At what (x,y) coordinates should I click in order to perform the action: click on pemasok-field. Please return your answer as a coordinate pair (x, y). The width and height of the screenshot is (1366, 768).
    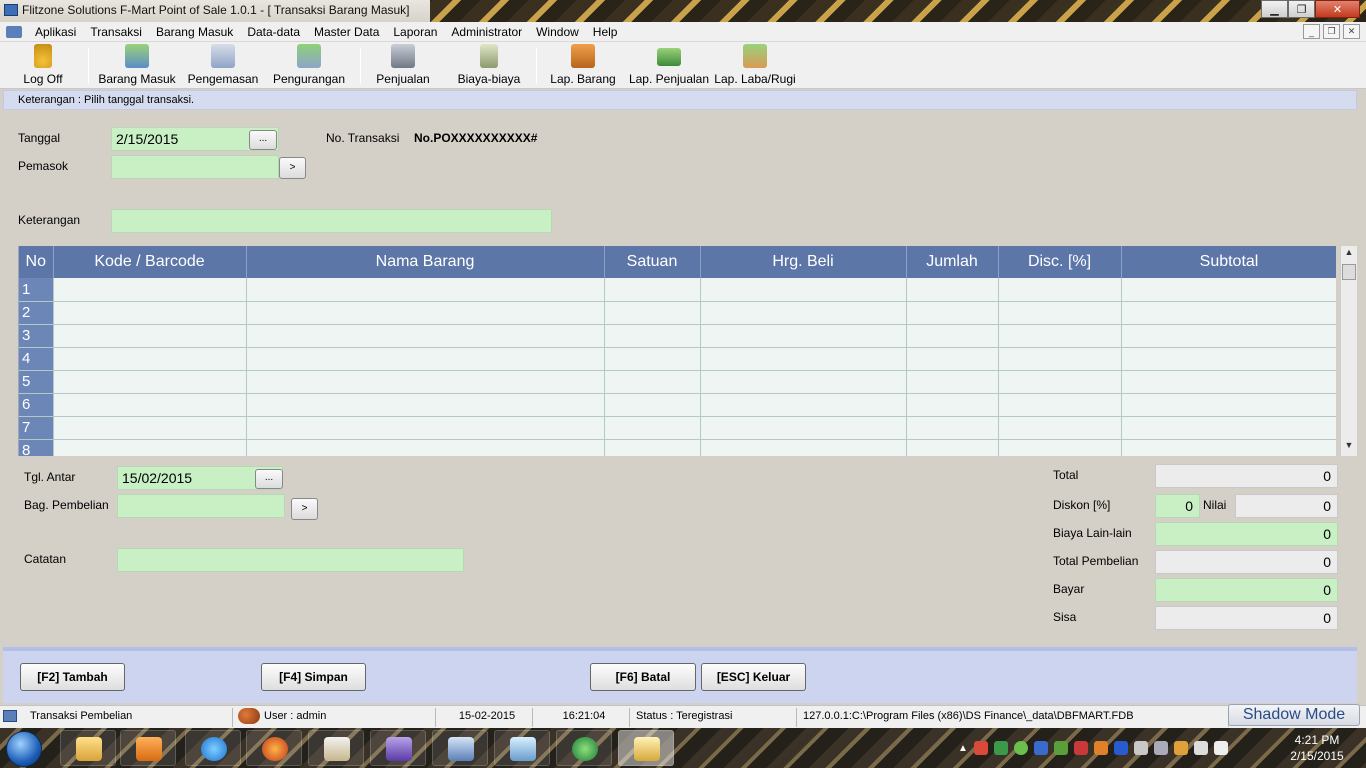
    Looking at the image, I should click on (195, 167).